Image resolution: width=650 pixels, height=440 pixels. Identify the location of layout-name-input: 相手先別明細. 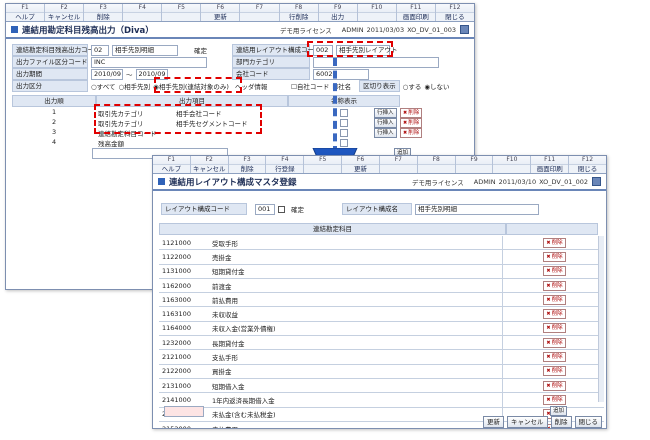
(477, 209).